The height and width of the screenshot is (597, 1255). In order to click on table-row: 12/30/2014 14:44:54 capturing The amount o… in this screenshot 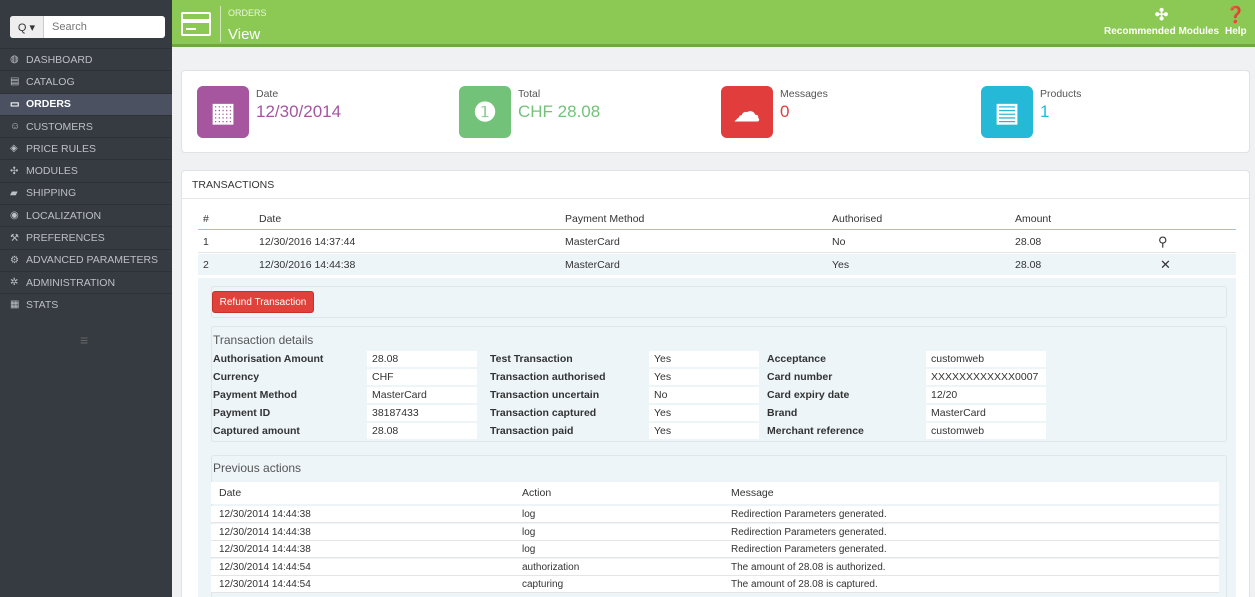, I will do `click(715, 584)`.